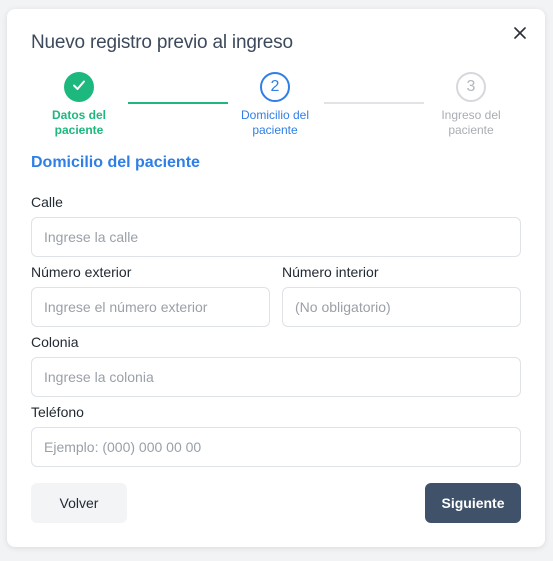 The image size is (553, 561). I want to click on telefono-label: Teléfono, so click(57, 412).